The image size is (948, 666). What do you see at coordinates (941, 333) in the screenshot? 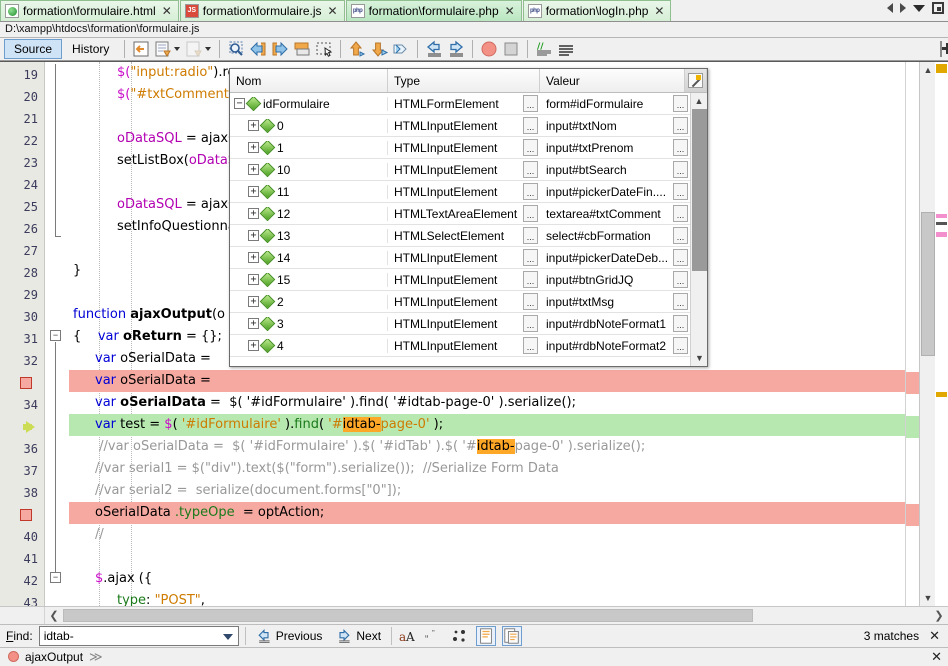
I see `annotation-marker-bar` at bounding box center [941, 333].